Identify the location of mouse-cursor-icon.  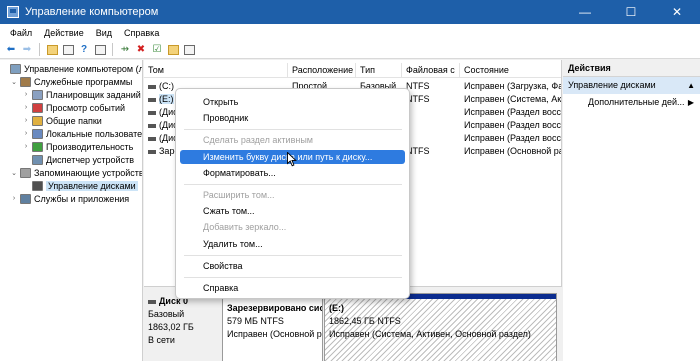
(292, 159).